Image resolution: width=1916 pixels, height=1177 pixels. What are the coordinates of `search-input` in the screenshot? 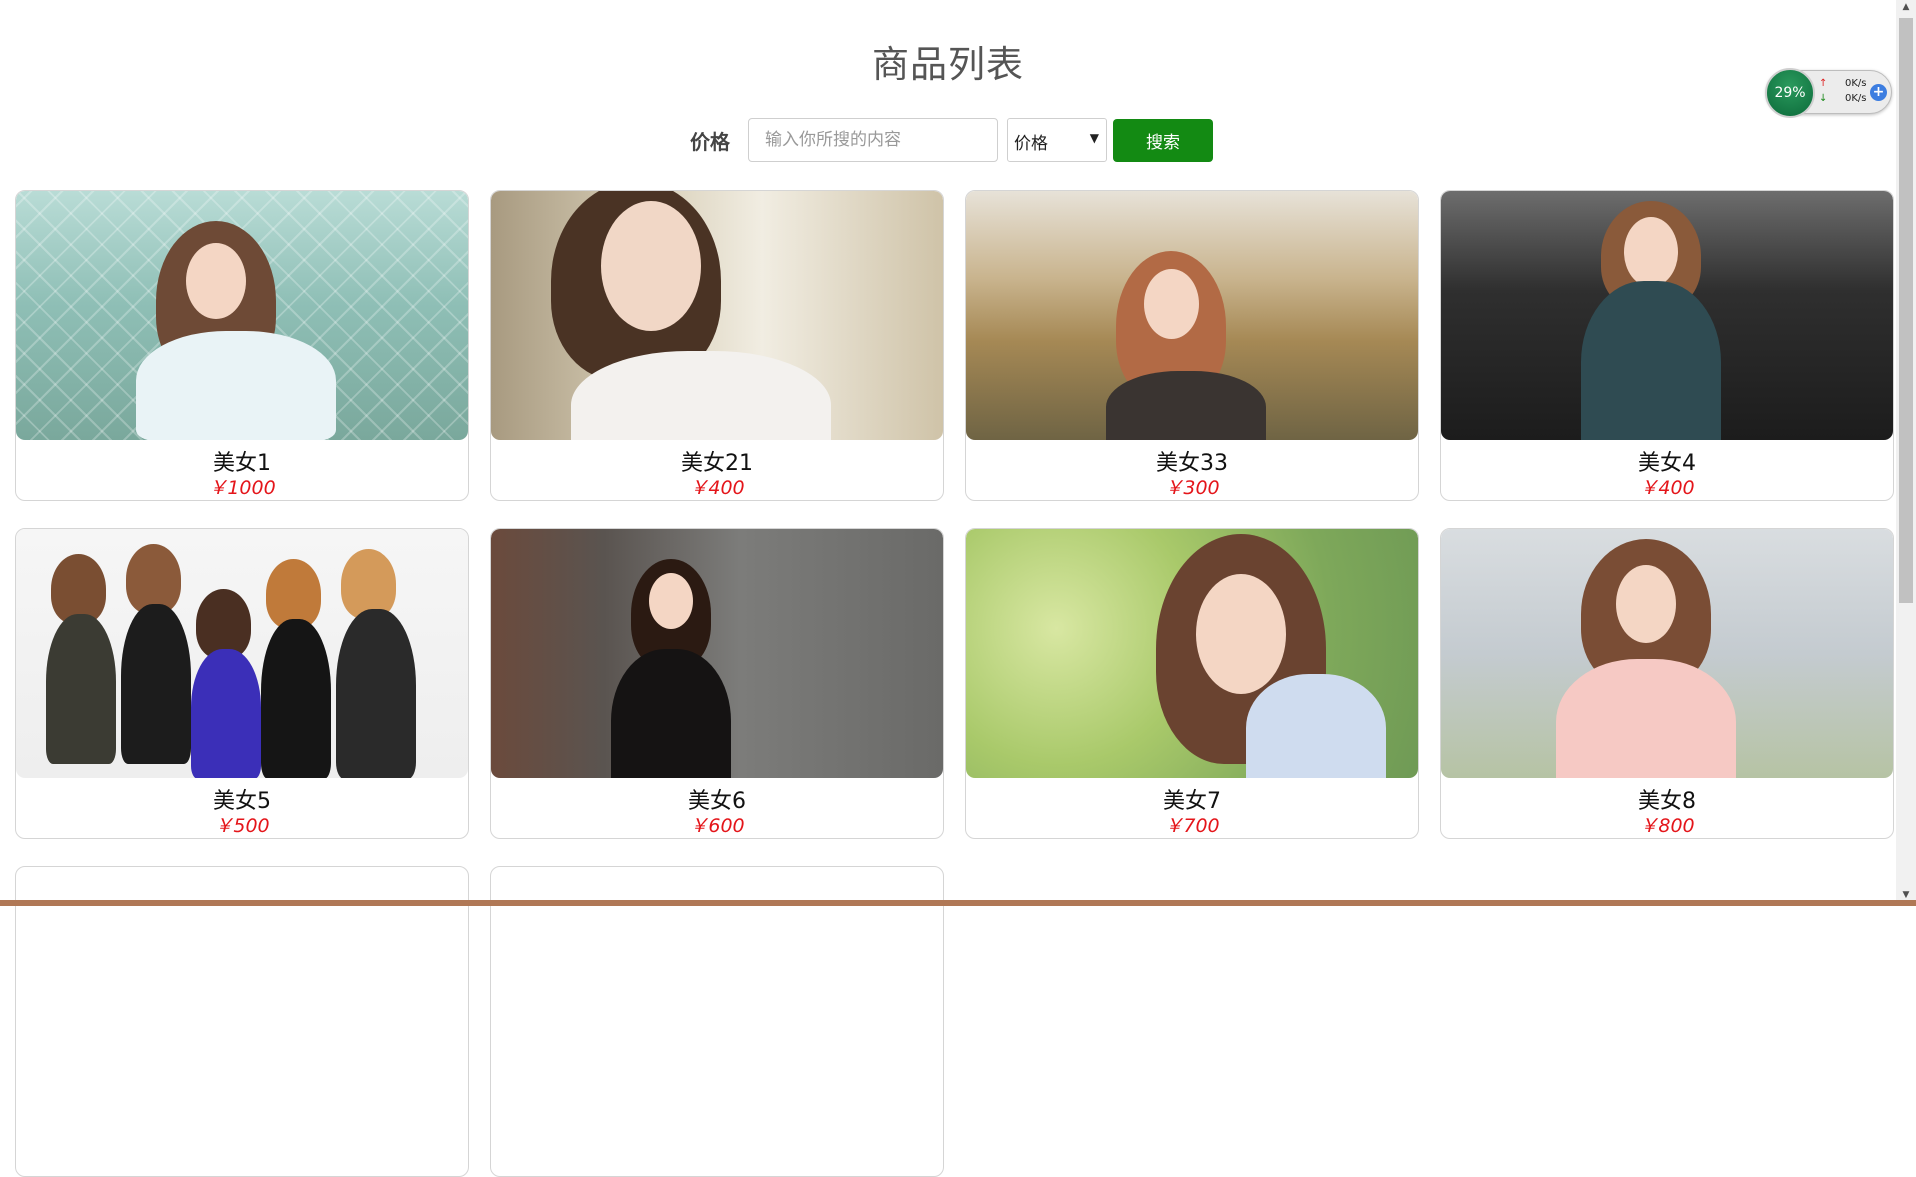 It's located at (873, 140).